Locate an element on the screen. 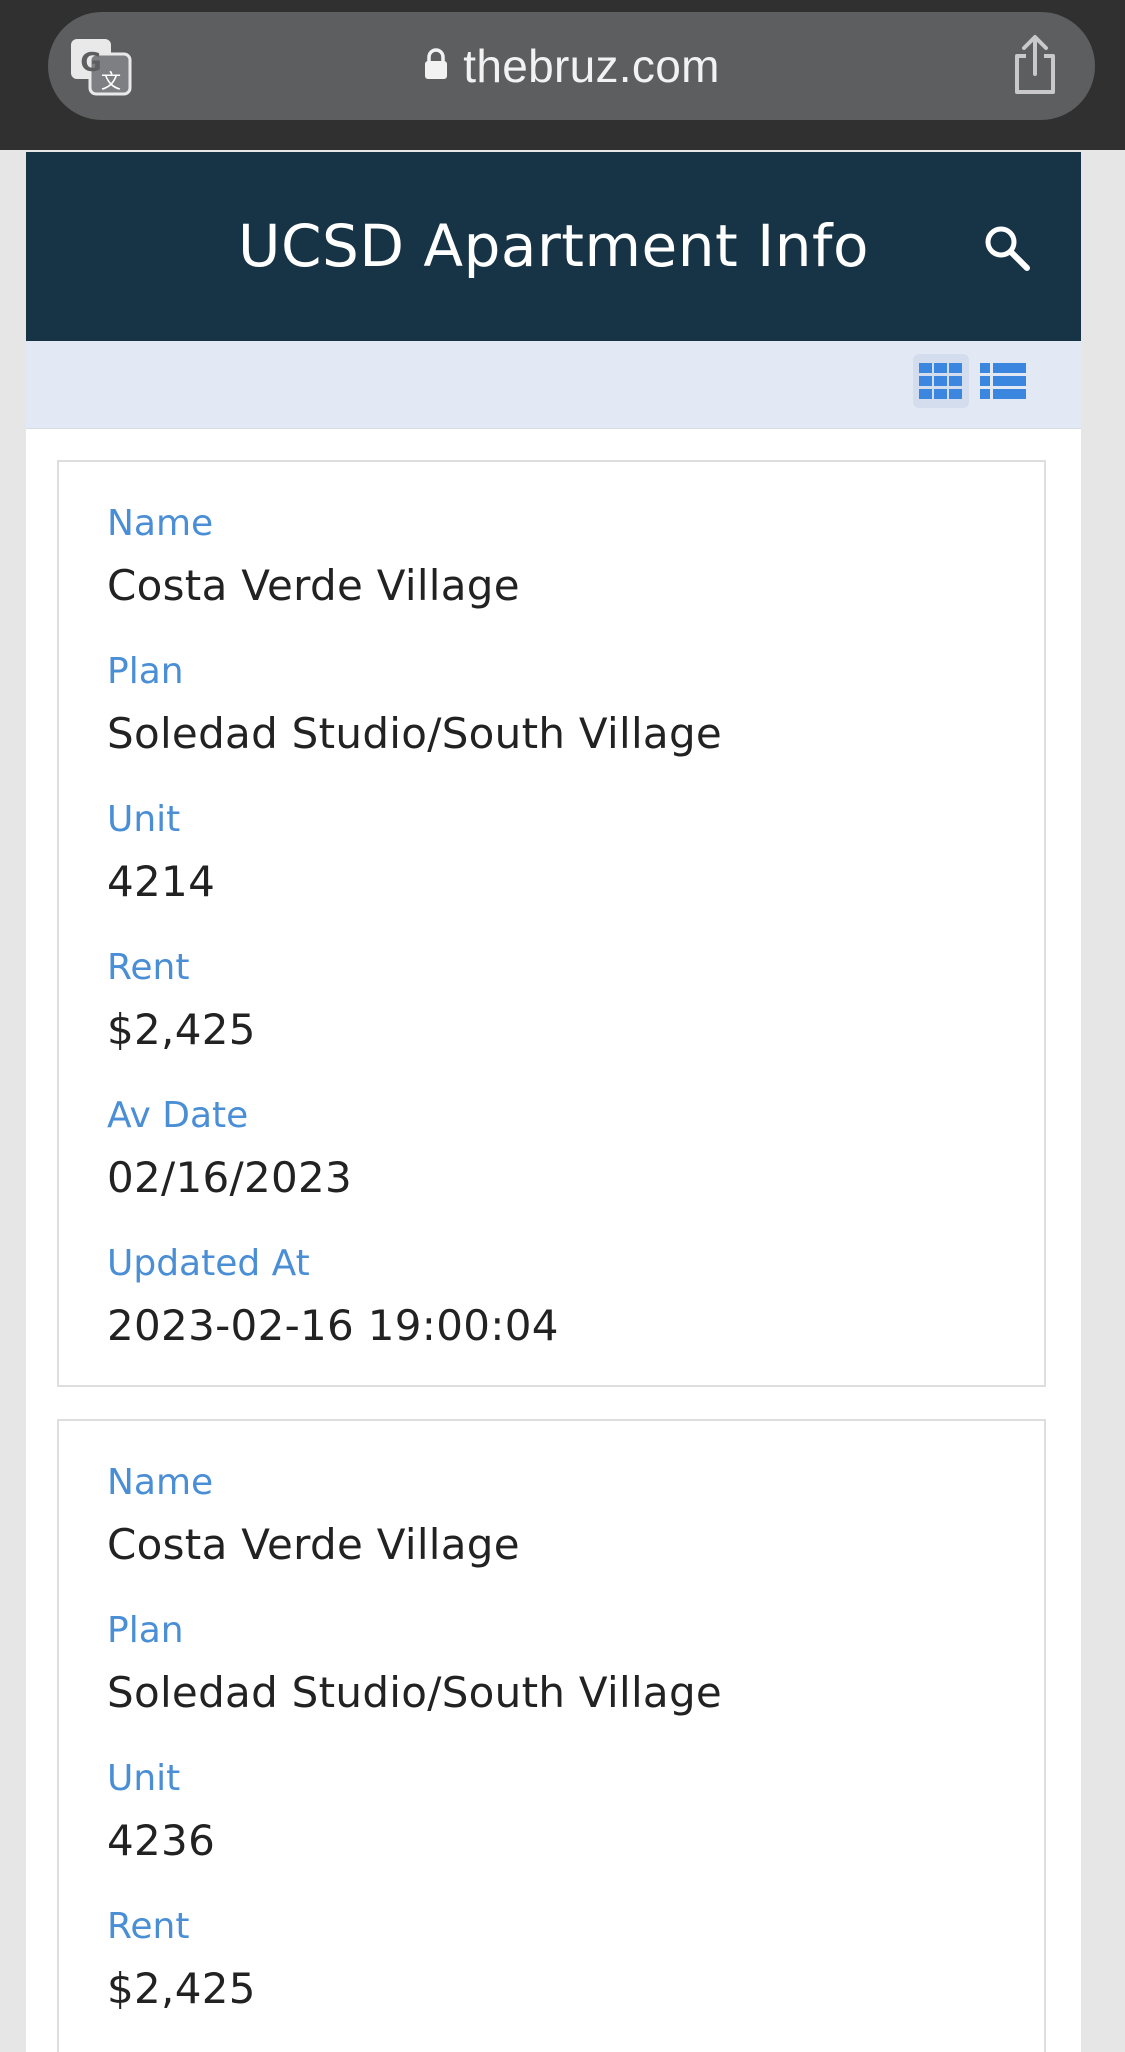  lock-icon is located at coordinates (436, 63).